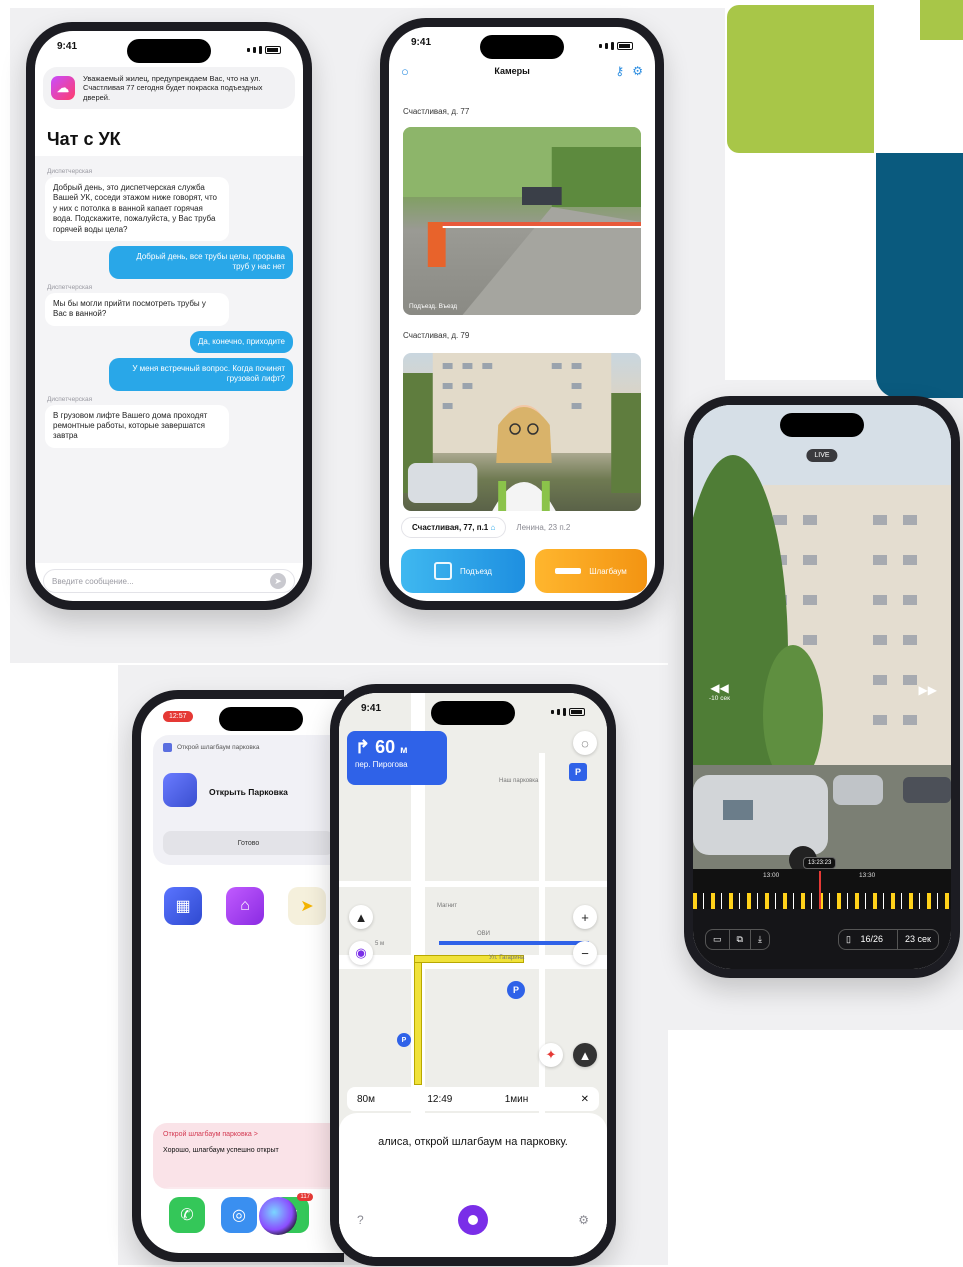  I want to click on phone-icon: ✆, so click(187, 1215).